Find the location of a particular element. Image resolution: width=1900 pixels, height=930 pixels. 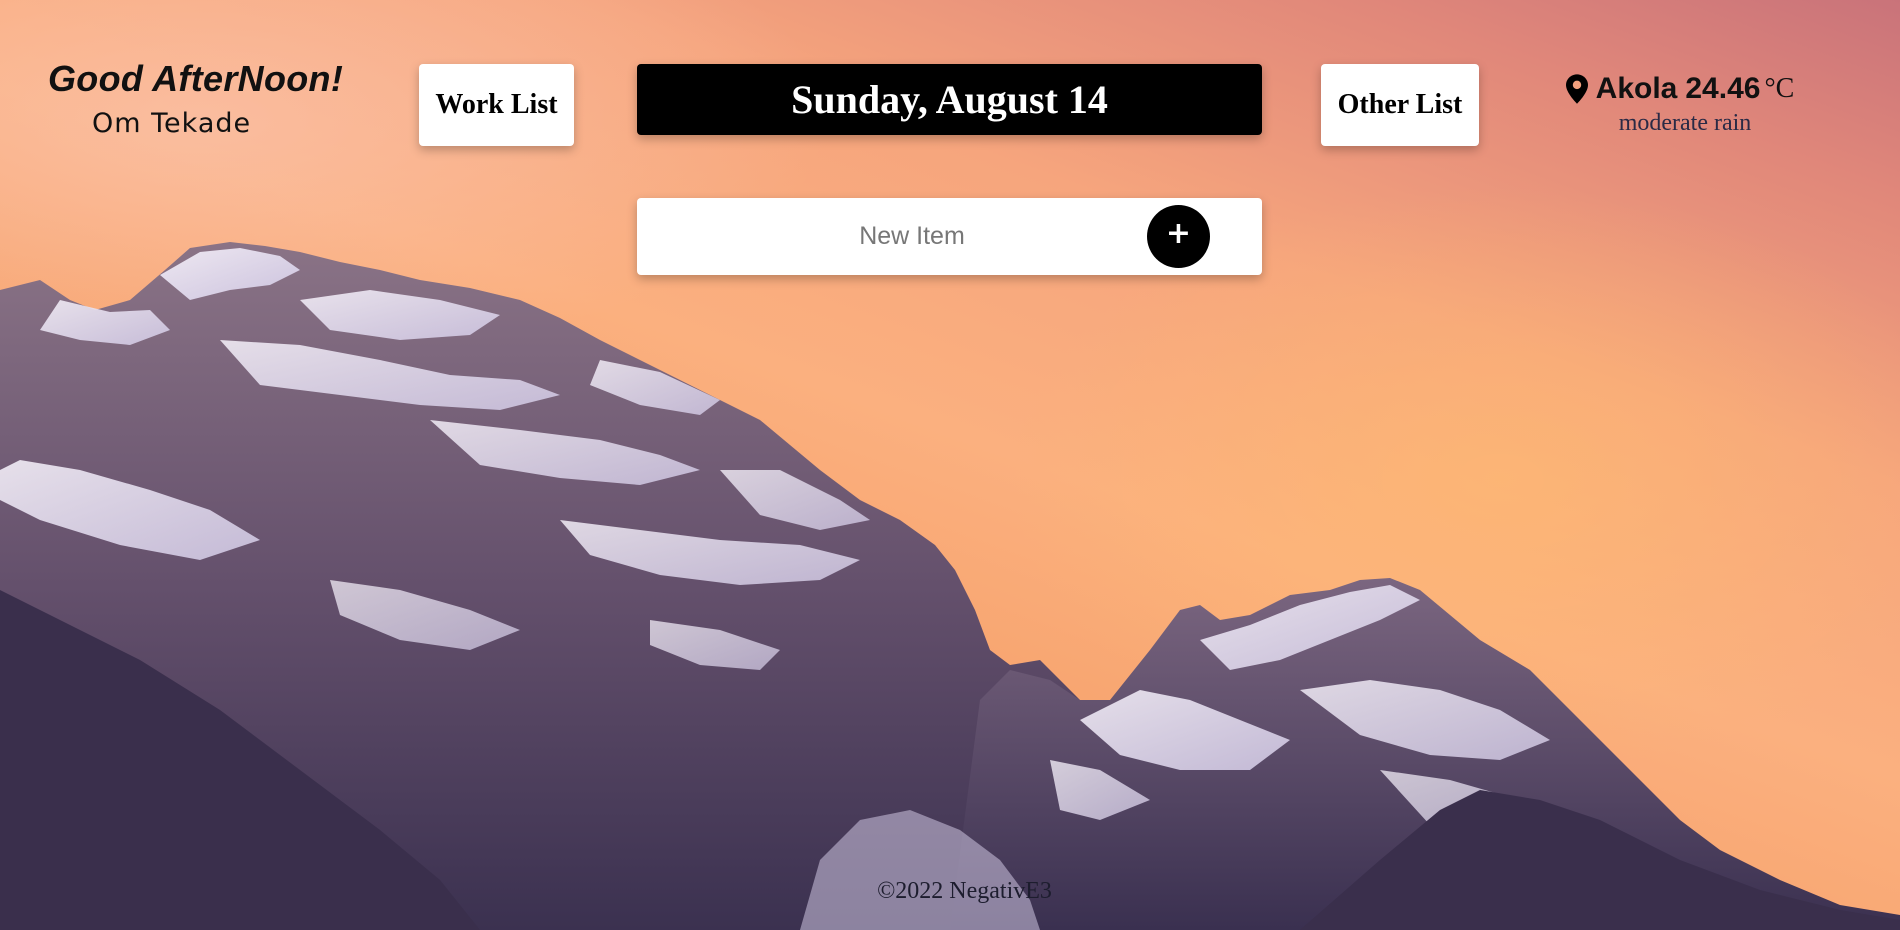

weather-widget: Akola 24.46 °C moderate rain is located at coordinates (1680, 104).